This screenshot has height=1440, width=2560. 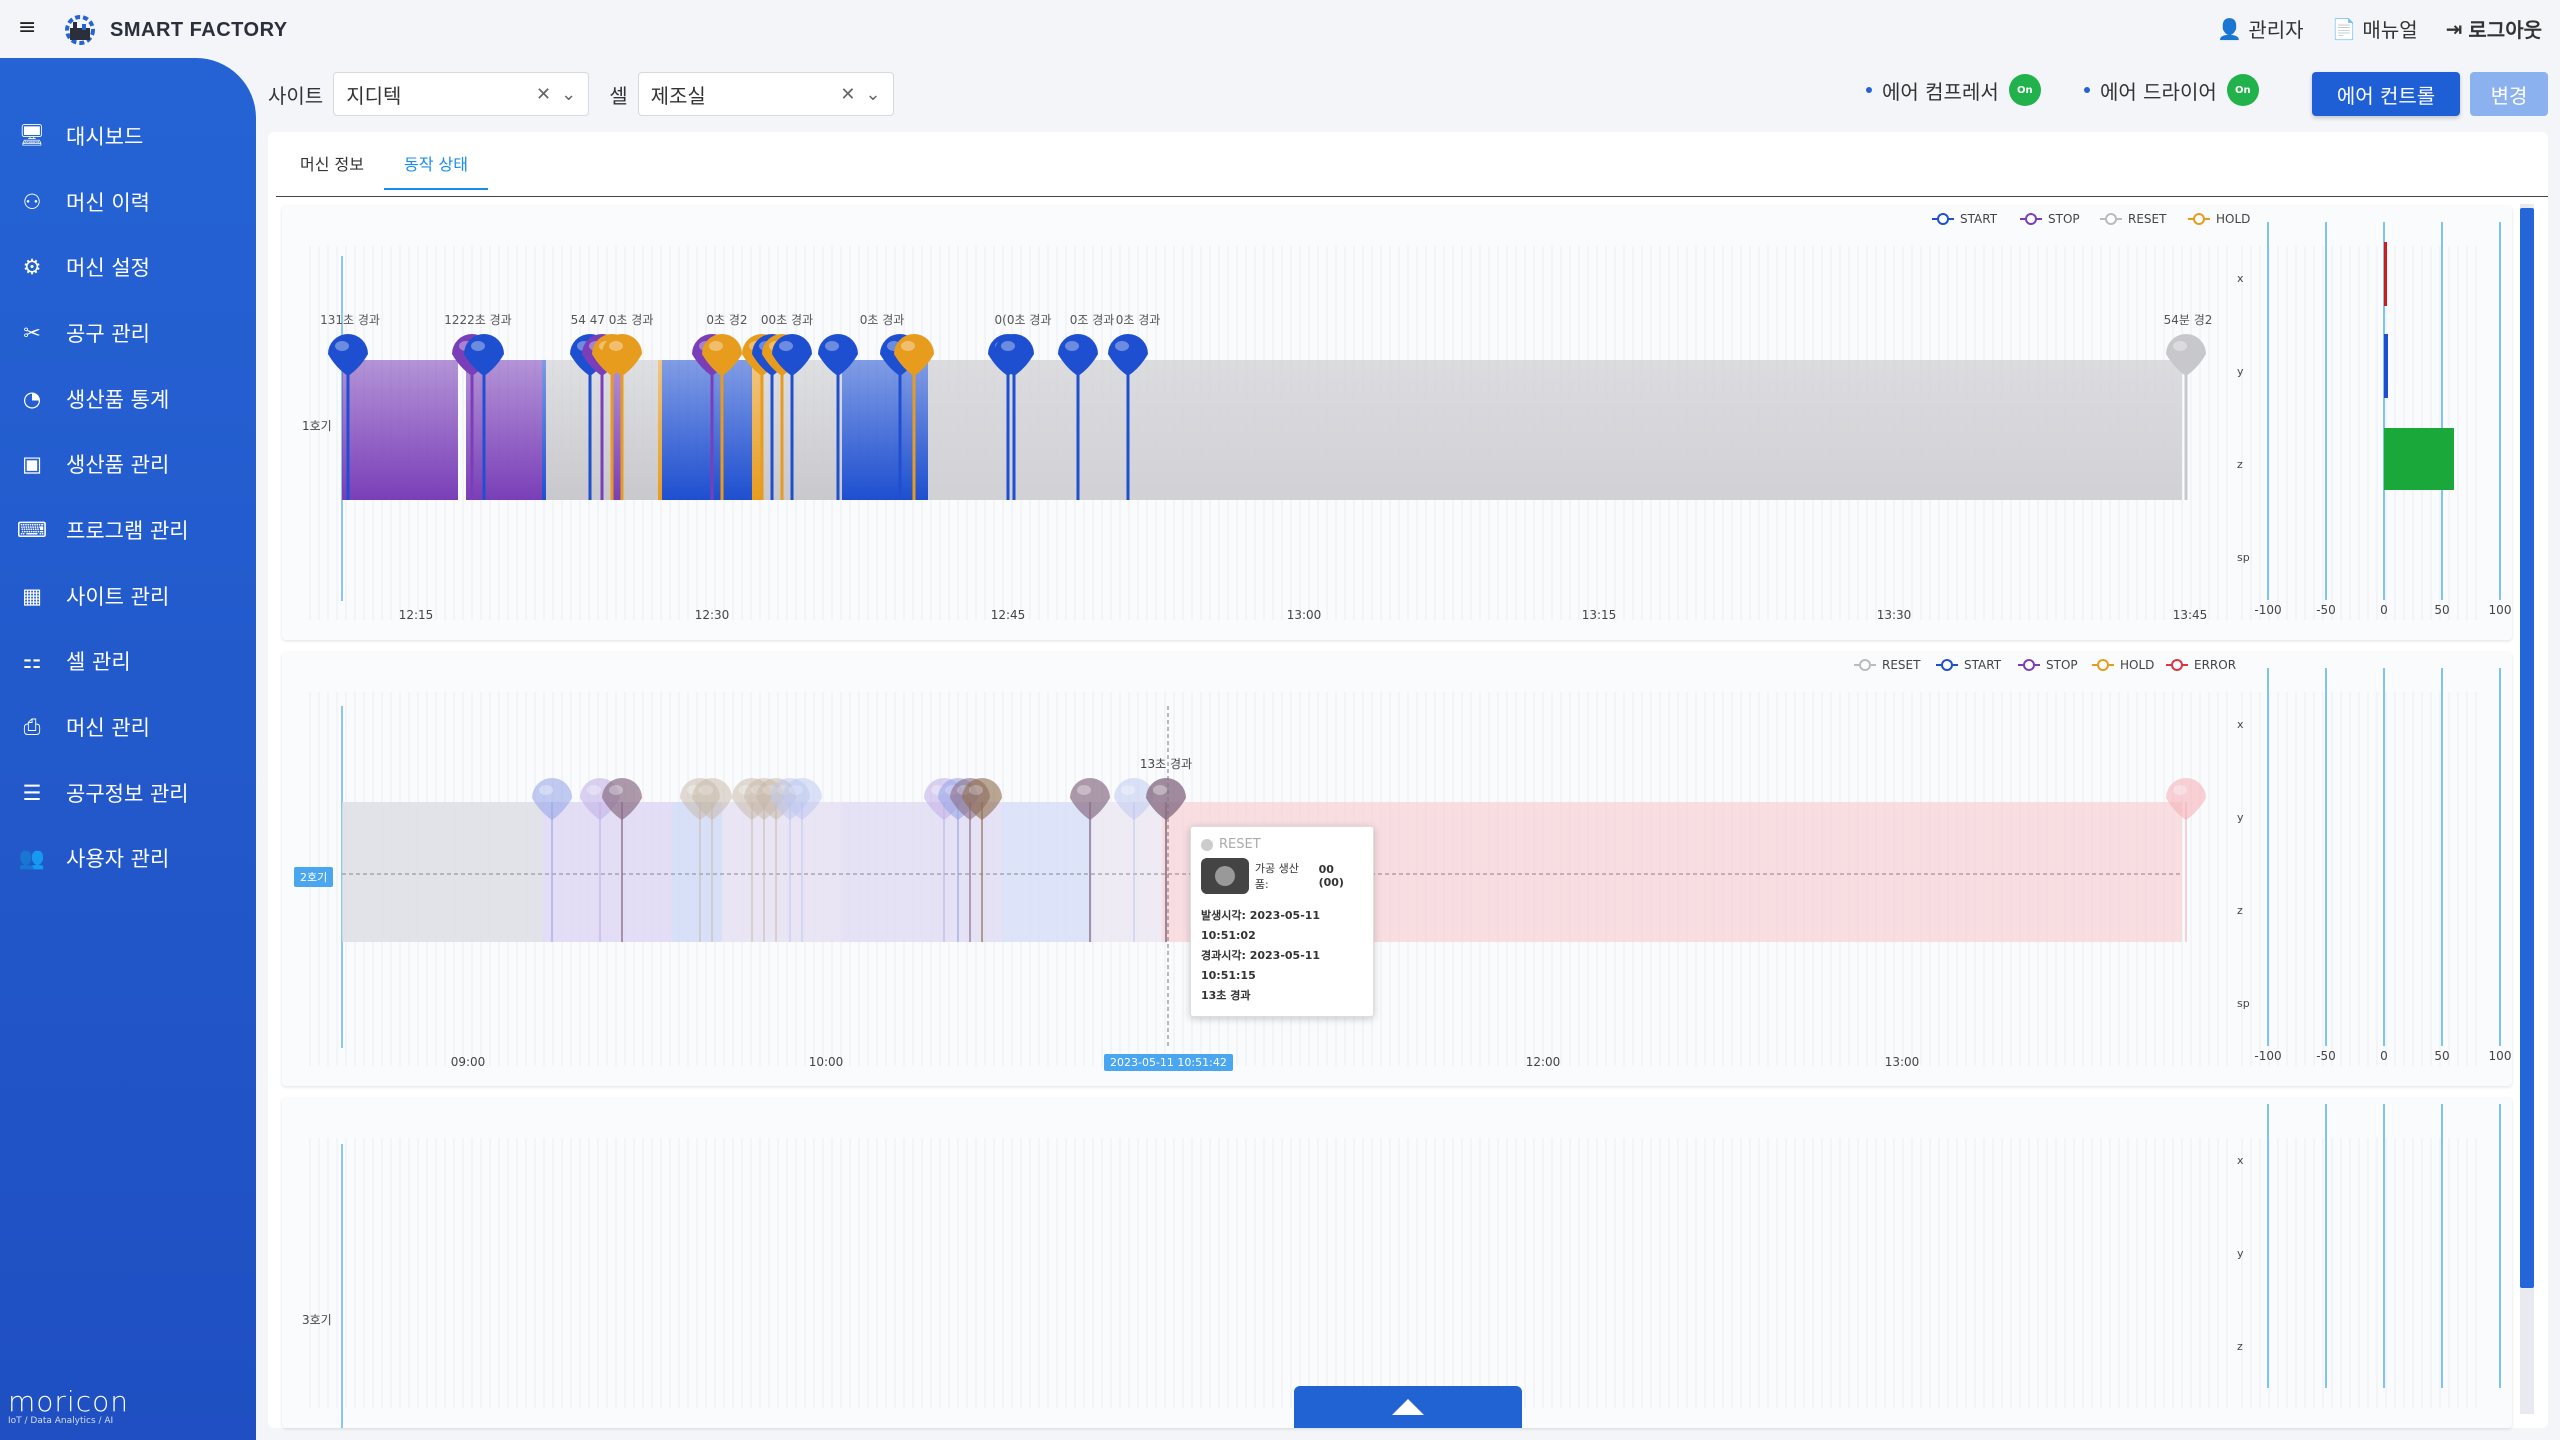 What do you see at coordinates (128, 464) in the screenshot?
I see `sidebar-item-5: ▣ 생산품 관리` at bounding box center [128, 464].